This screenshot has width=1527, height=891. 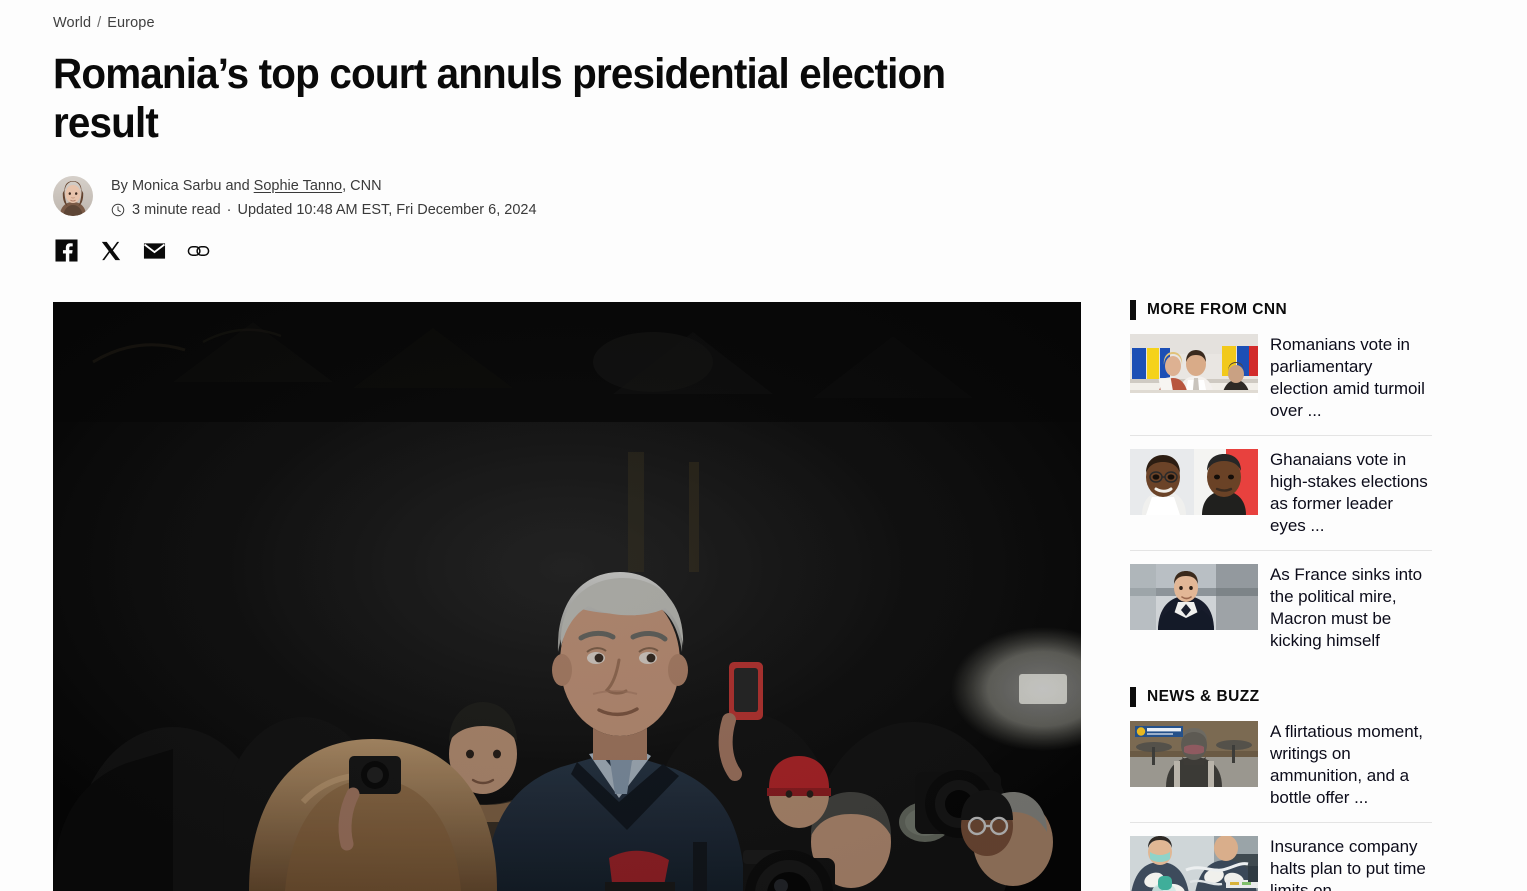 What do you see at coordinates (132, 250) in the screenshot?
I see `share-bar` at bounding box center [132, 250].